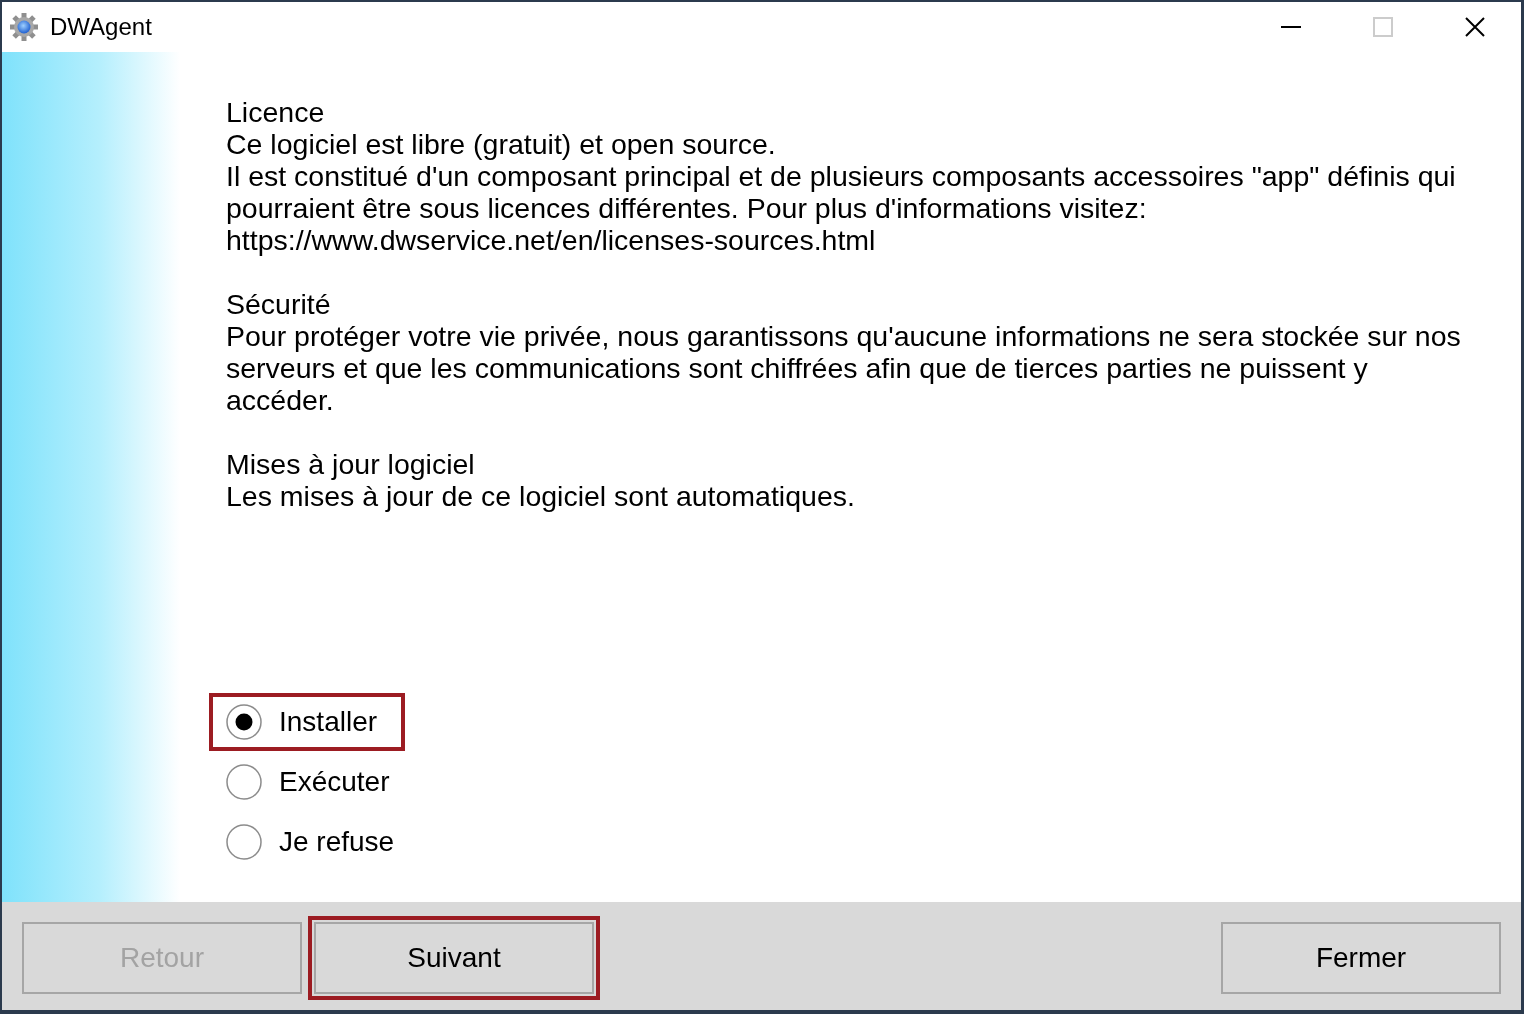 Image resolution: width=1524 pixels, height=1014 pixels. What do you see at coordinates (101, 27) in the screenshot?
I see `window-title: DWAgent` at bounding box center [101, 27].